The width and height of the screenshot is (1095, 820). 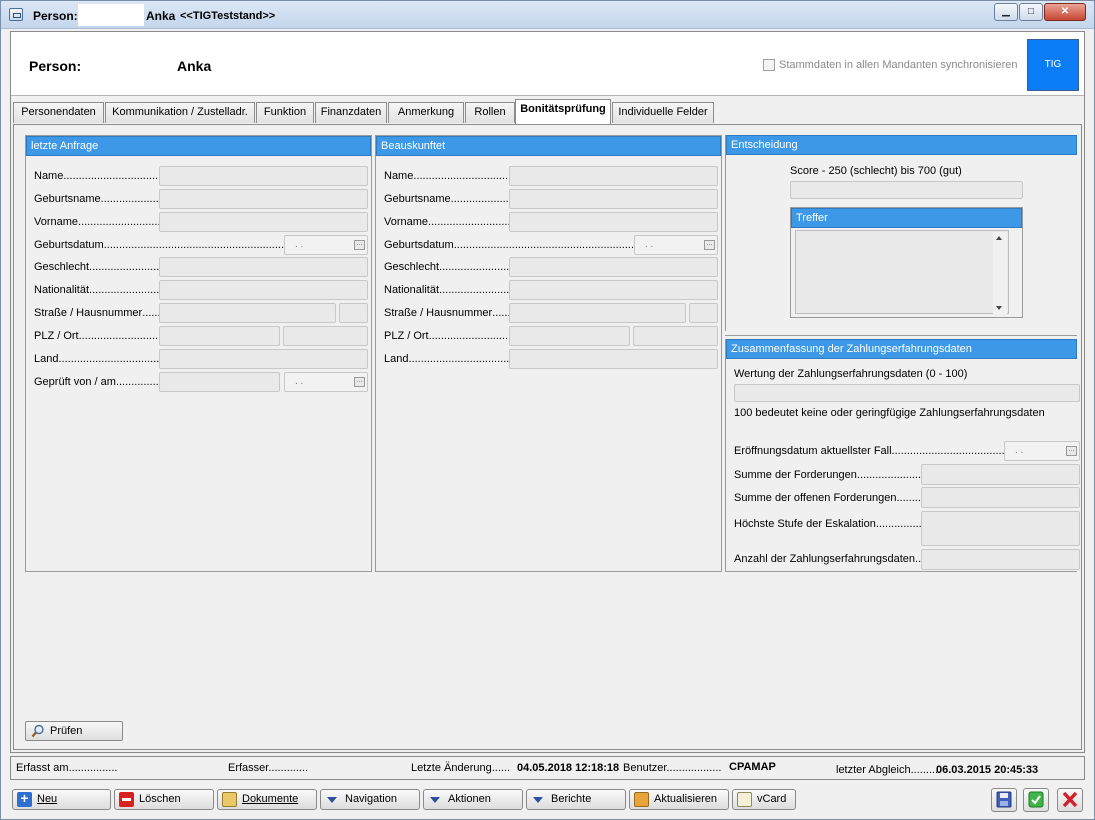 What do you see at coordinates (1070, 800) in the screenshot?
I see `cancel-button` at bounding box center [1070, 800].